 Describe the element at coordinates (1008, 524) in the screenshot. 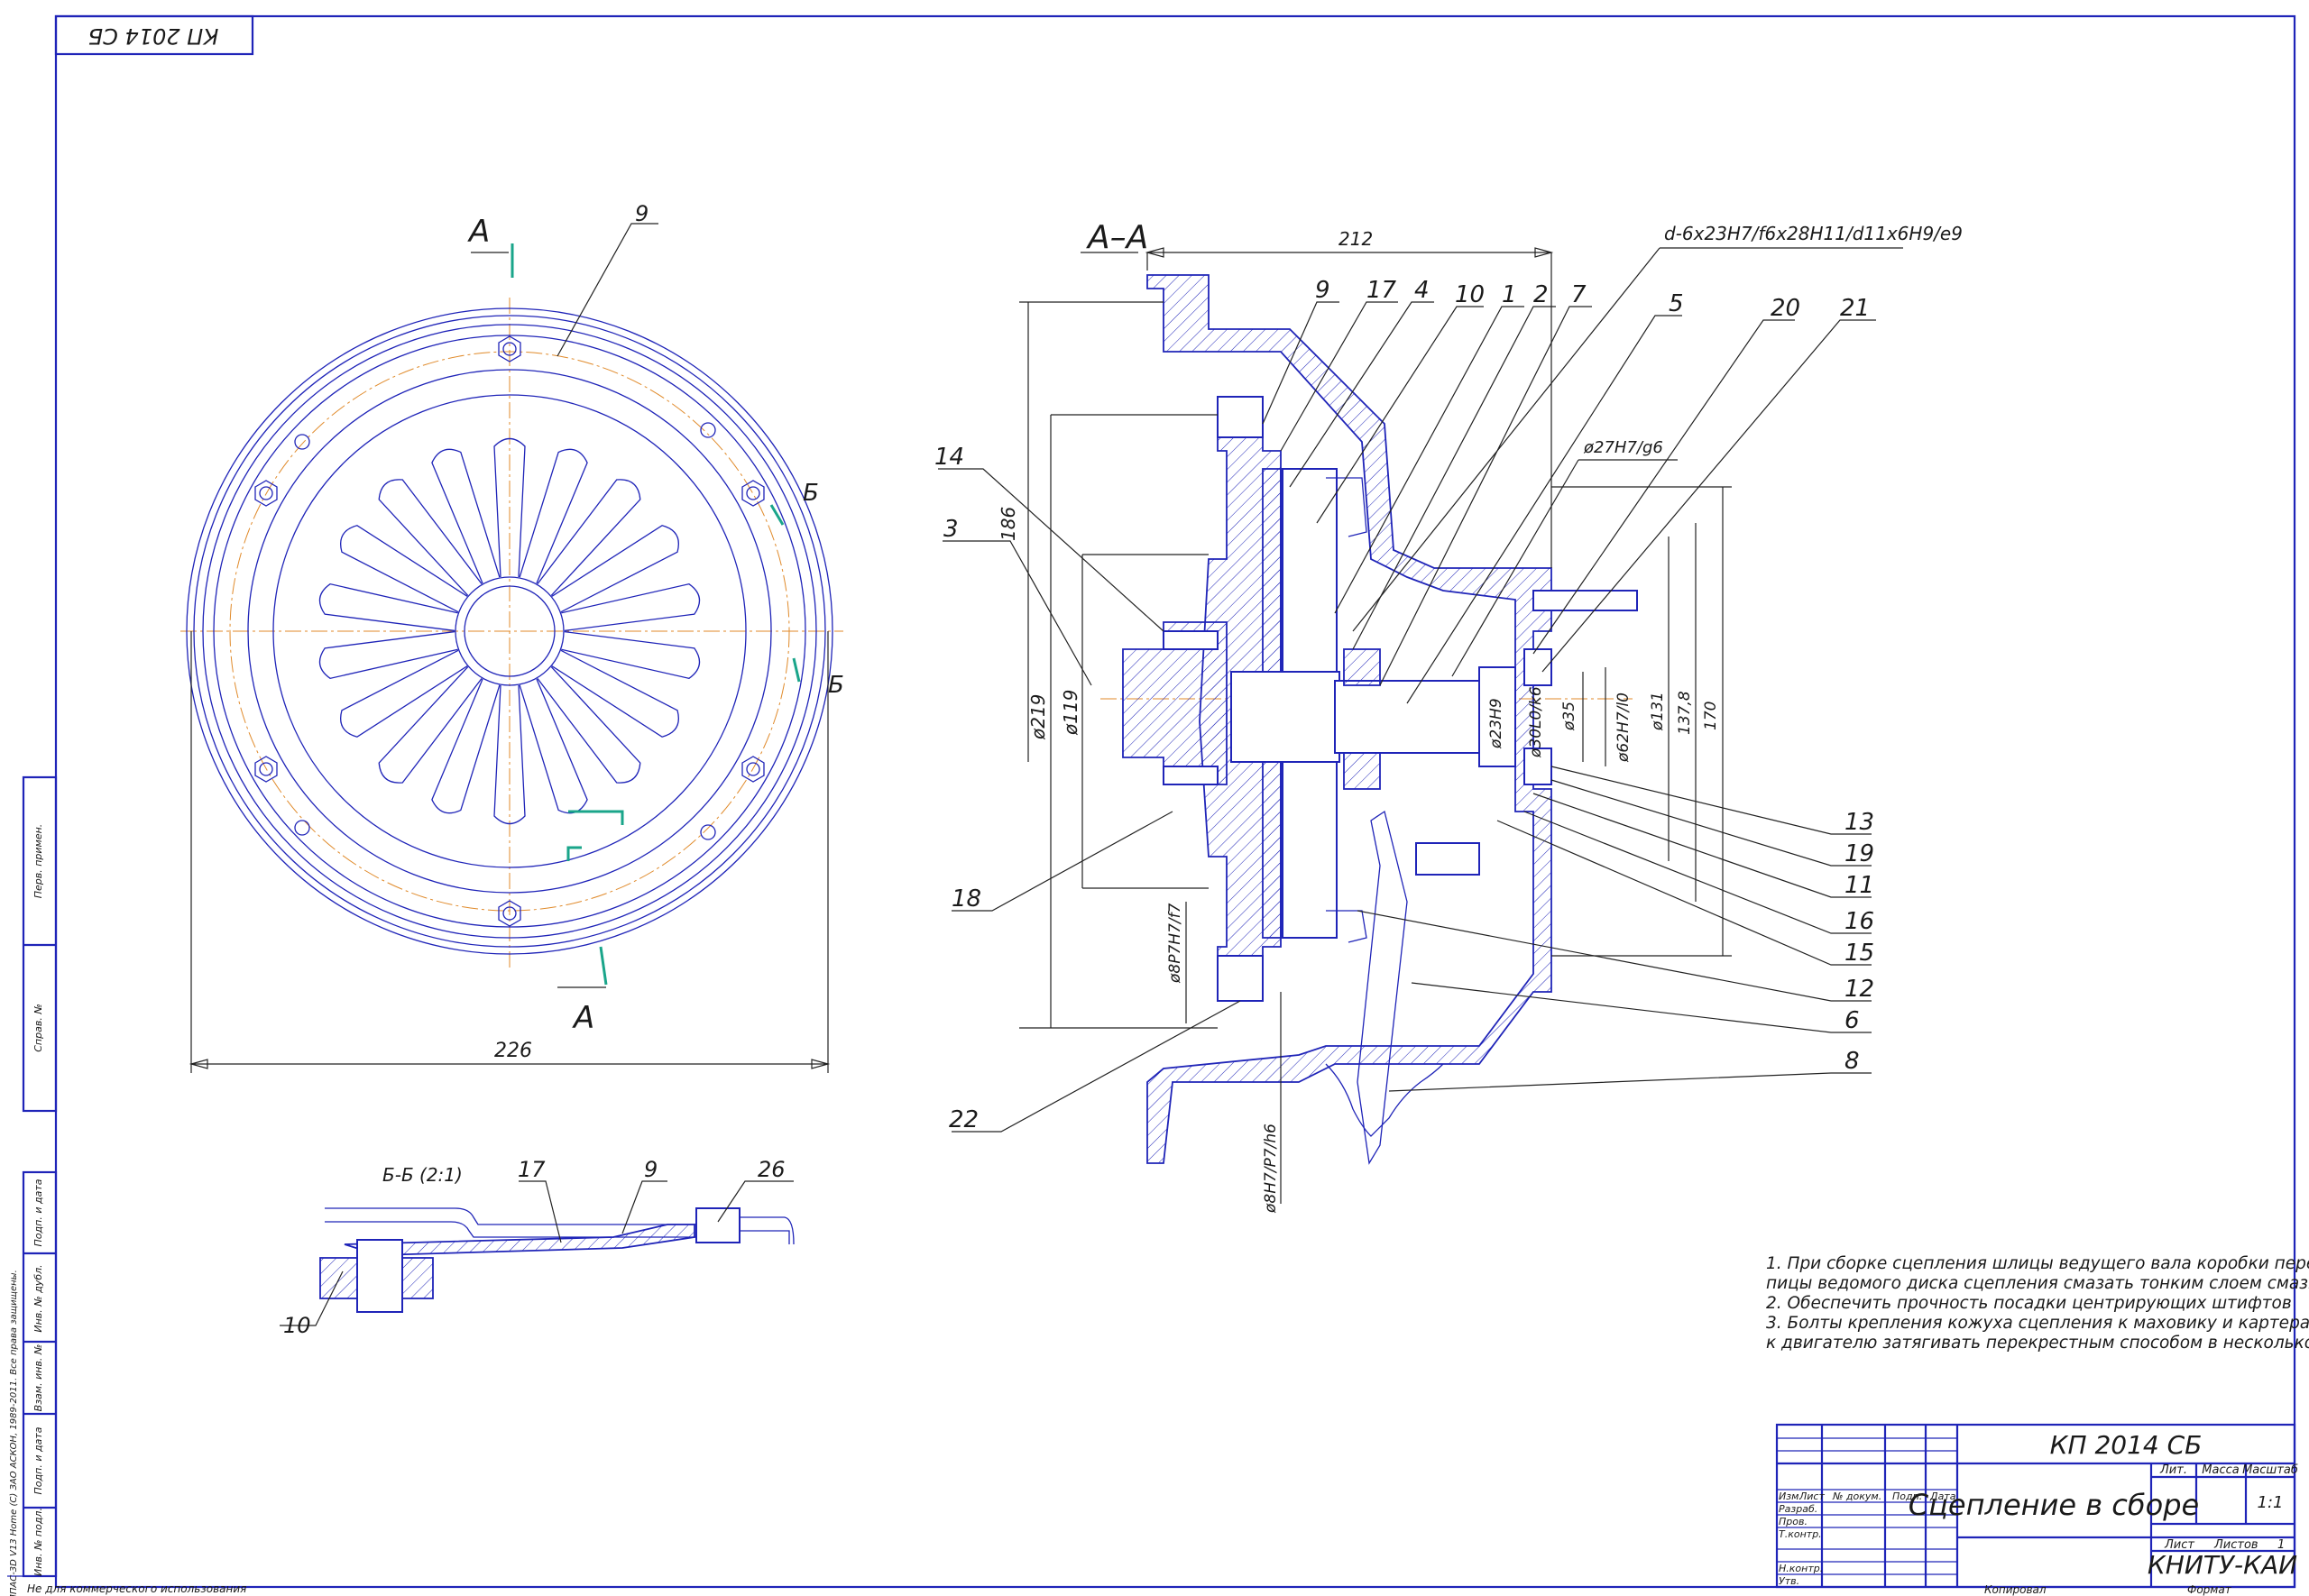

I see `dim-left-186: 186` at that location.